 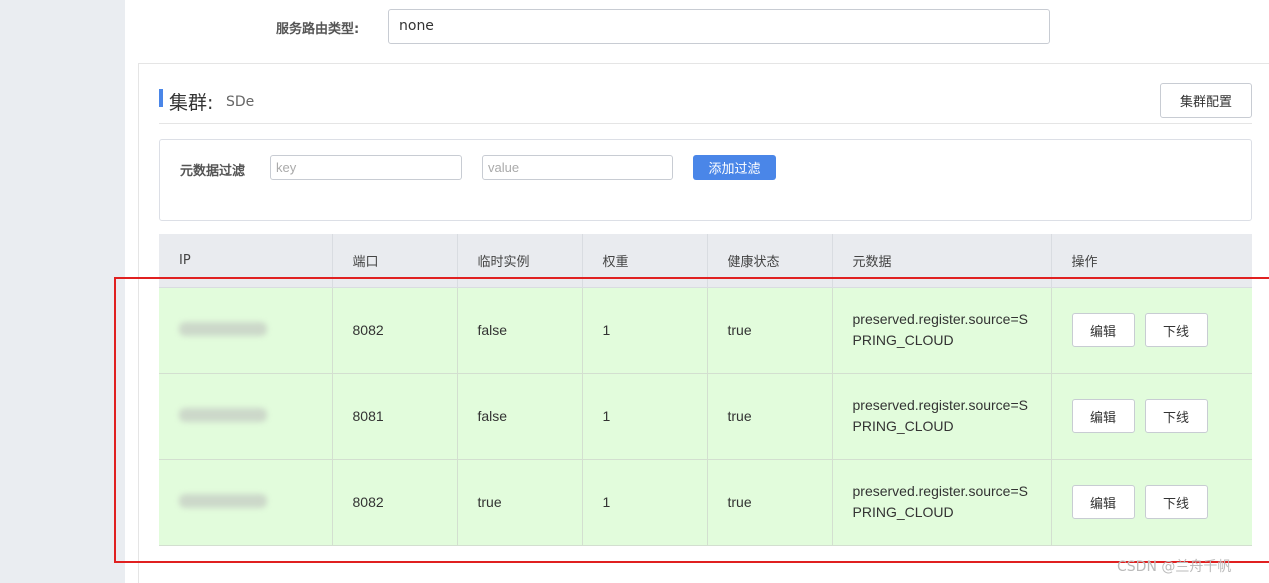 I want to click on cluster-name: SDe, so click(x=240, y=102).